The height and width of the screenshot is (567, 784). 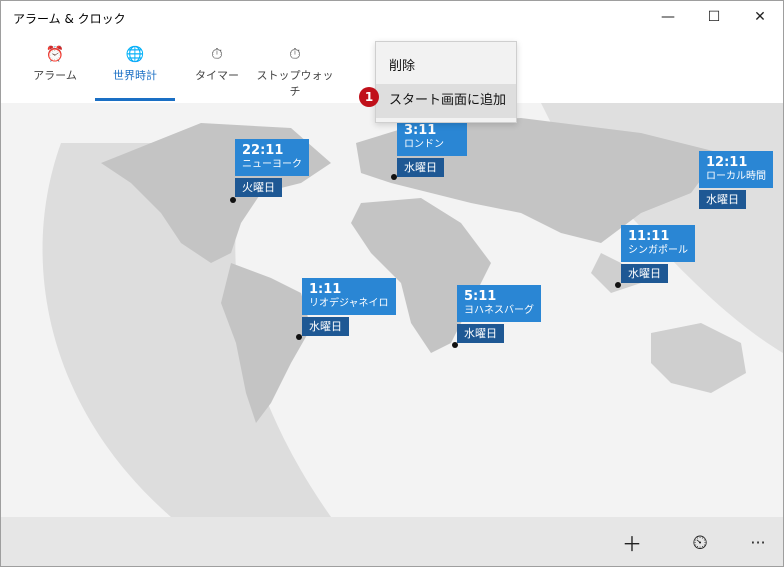 I want to click on annotation-marker: 1, so click(x=369, y=97).